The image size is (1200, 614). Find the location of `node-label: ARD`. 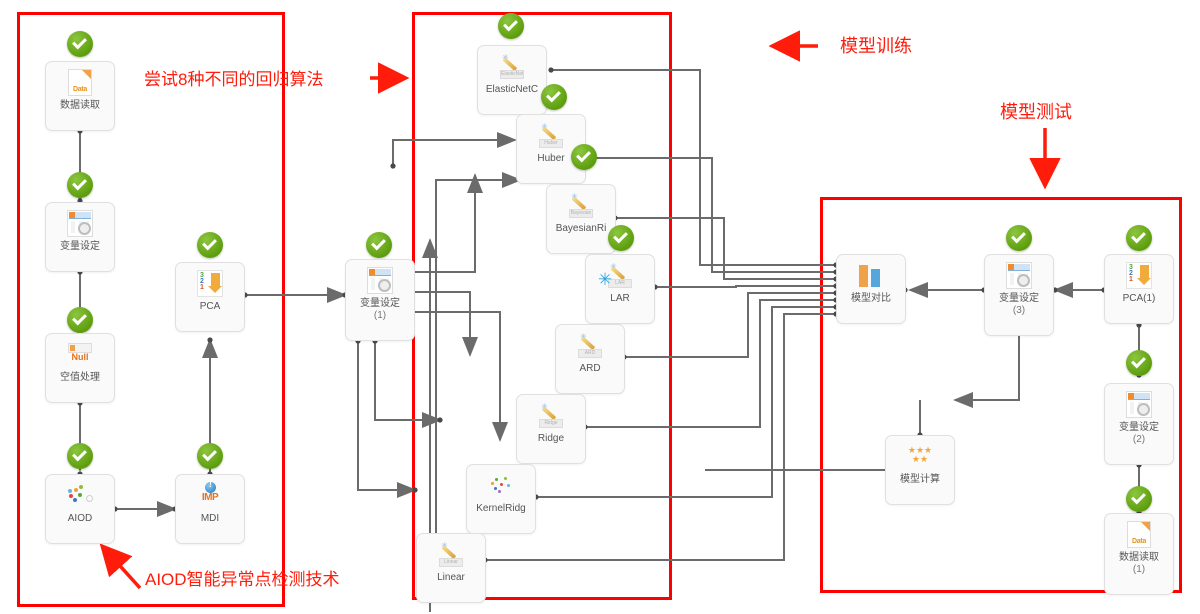

node-label: ARD is located at coordinates (590, 368).